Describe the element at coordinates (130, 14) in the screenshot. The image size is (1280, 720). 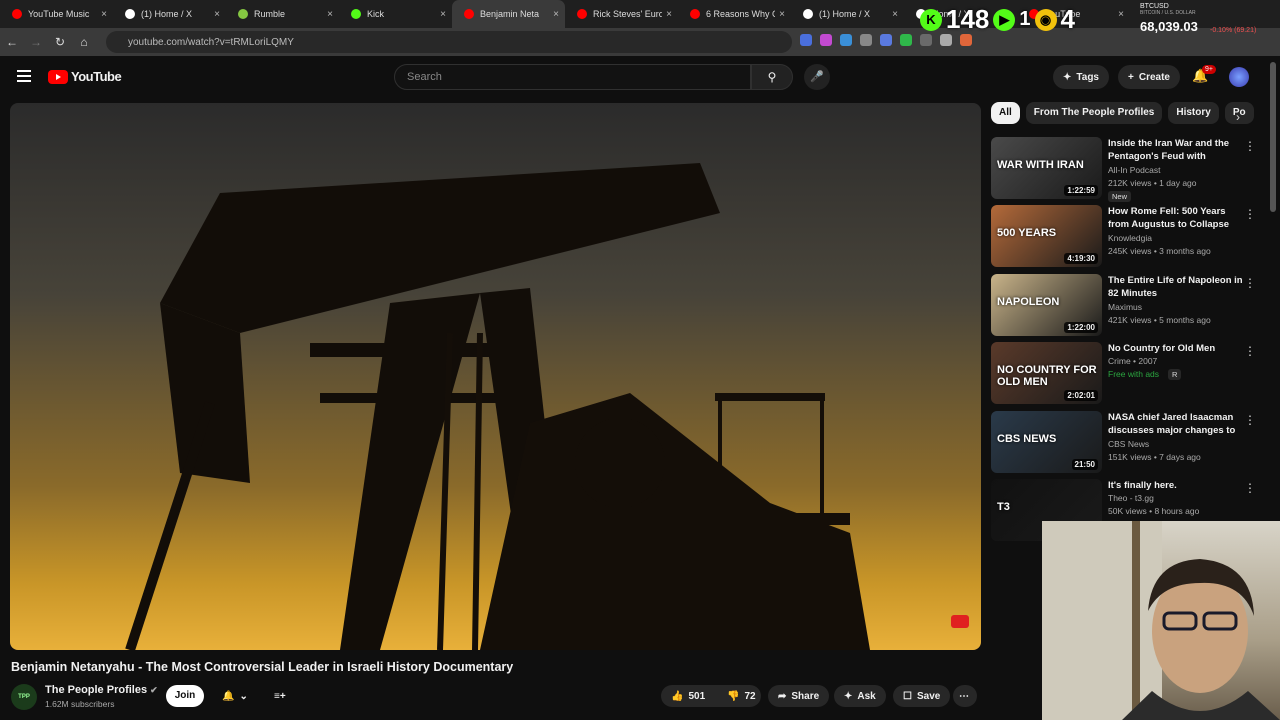
I see `tab-favicon-icon` at that location.